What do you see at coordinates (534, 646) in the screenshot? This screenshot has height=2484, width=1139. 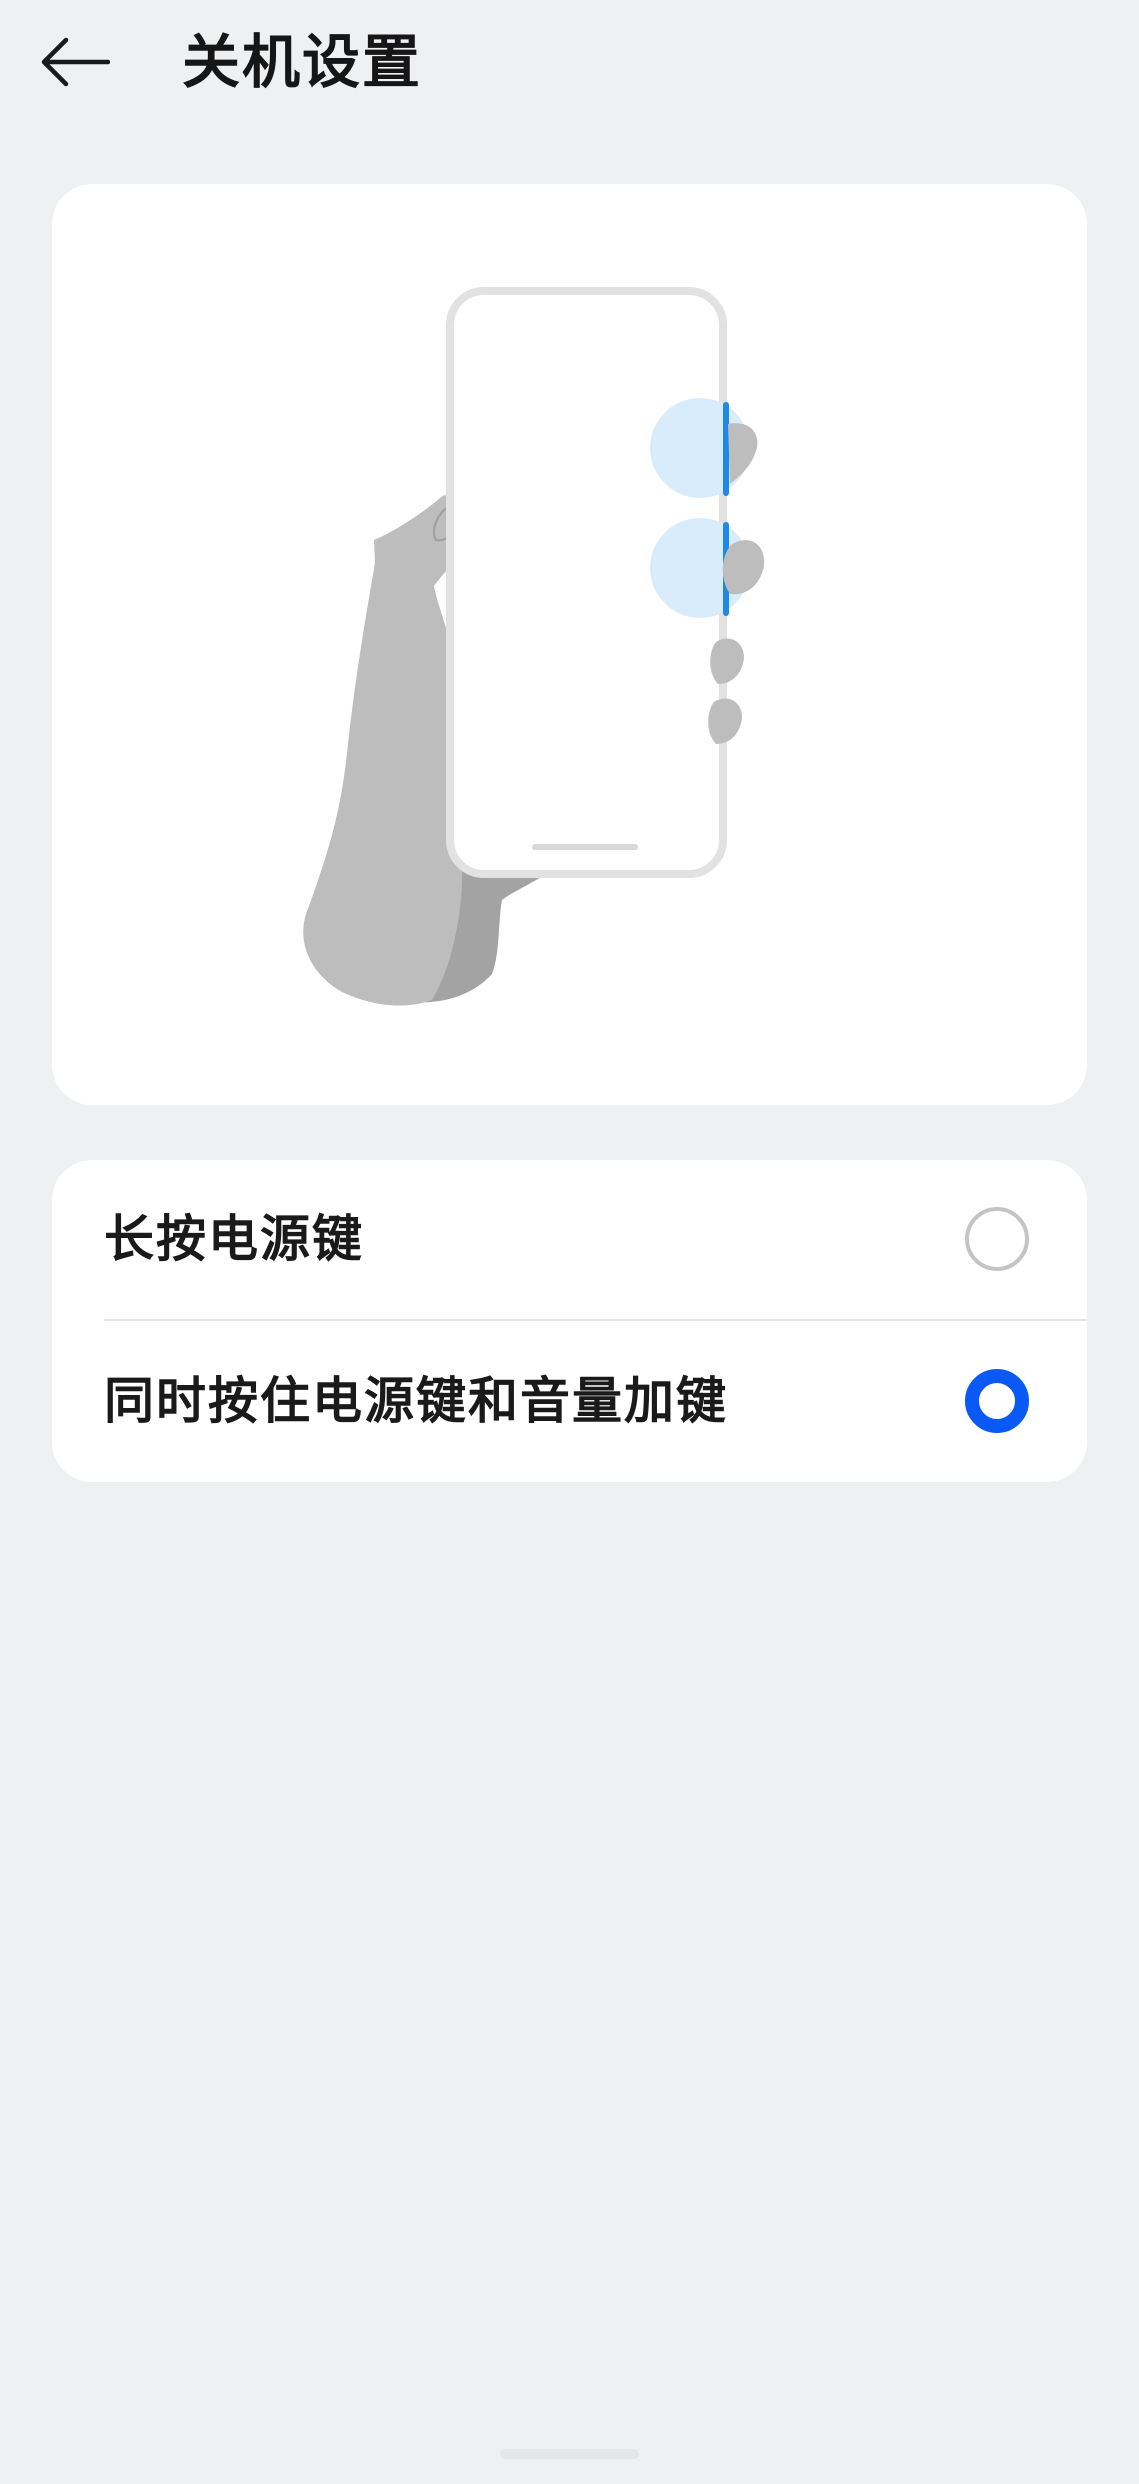 I see `hand-holding-phone-illustration` at bounding box center [534, 646].